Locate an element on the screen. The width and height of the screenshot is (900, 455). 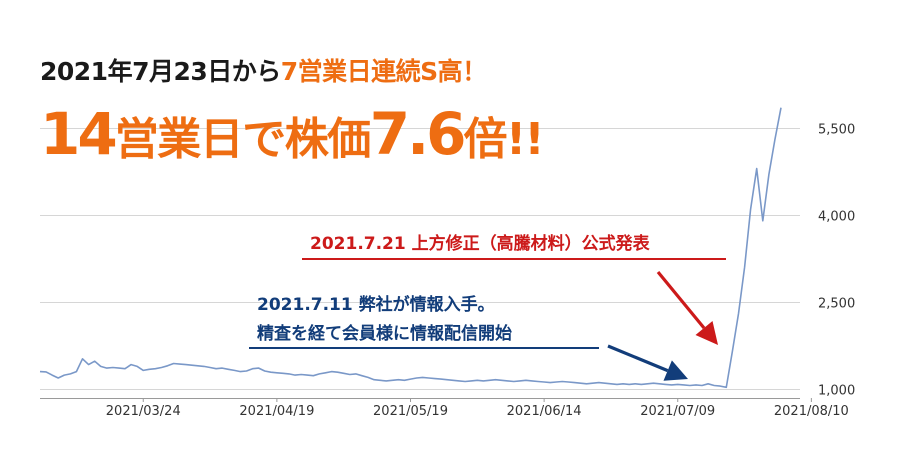
headline-line-1: 2021年7月23日から7営業日連続S高！ is located at coordinates (263, 70).